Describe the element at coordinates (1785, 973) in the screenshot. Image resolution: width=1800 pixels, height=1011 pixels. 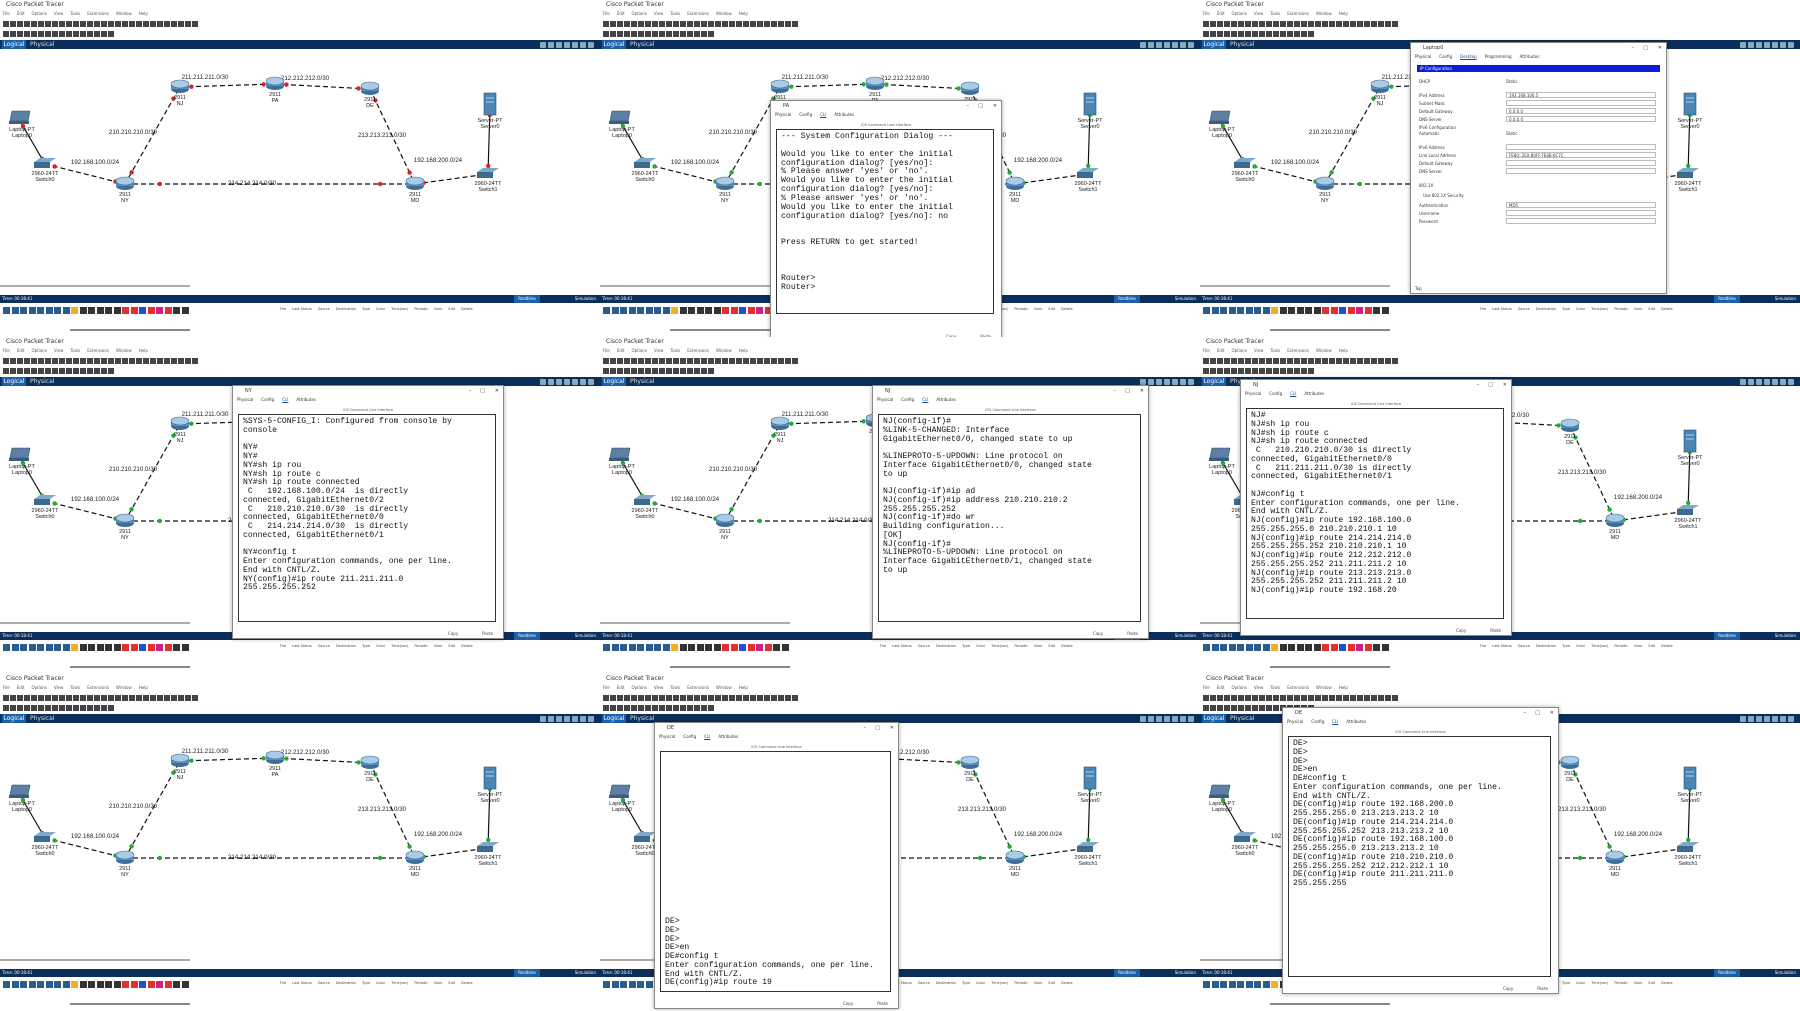
I see `simulation-mode-button: Simulation` at that location.